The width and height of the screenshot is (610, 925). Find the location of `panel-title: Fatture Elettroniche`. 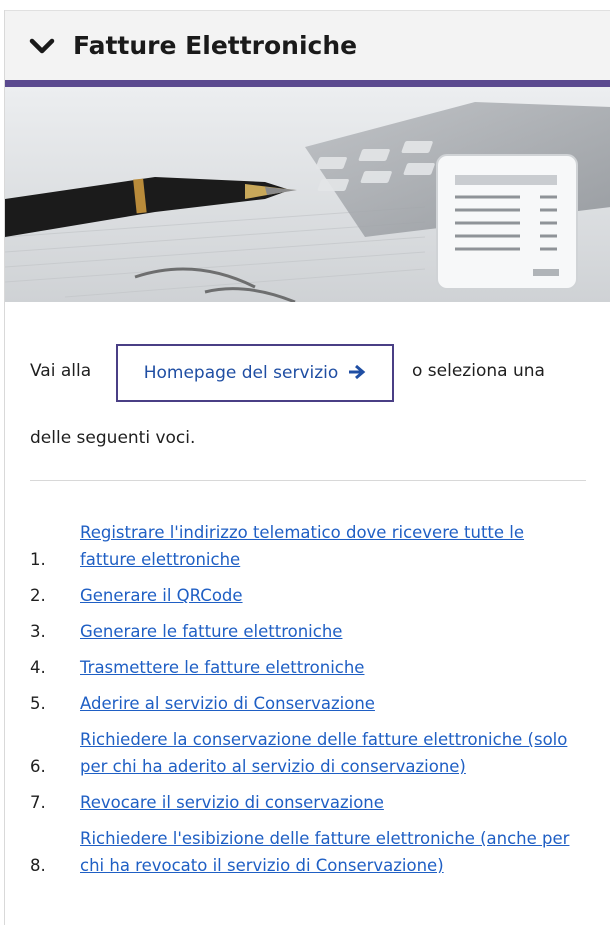

panel-title: Fatture Elettroniche is located at coordinates (215, 45).